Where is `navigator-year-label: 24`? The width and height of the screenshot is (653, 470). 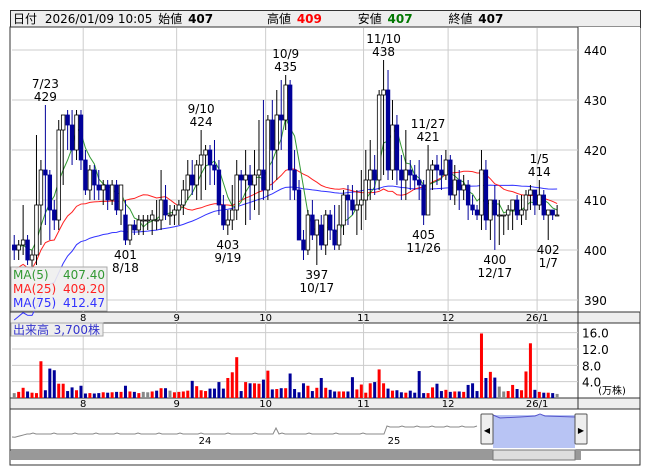 navigator-year-label: 24 is located at coordinates (205, 441).